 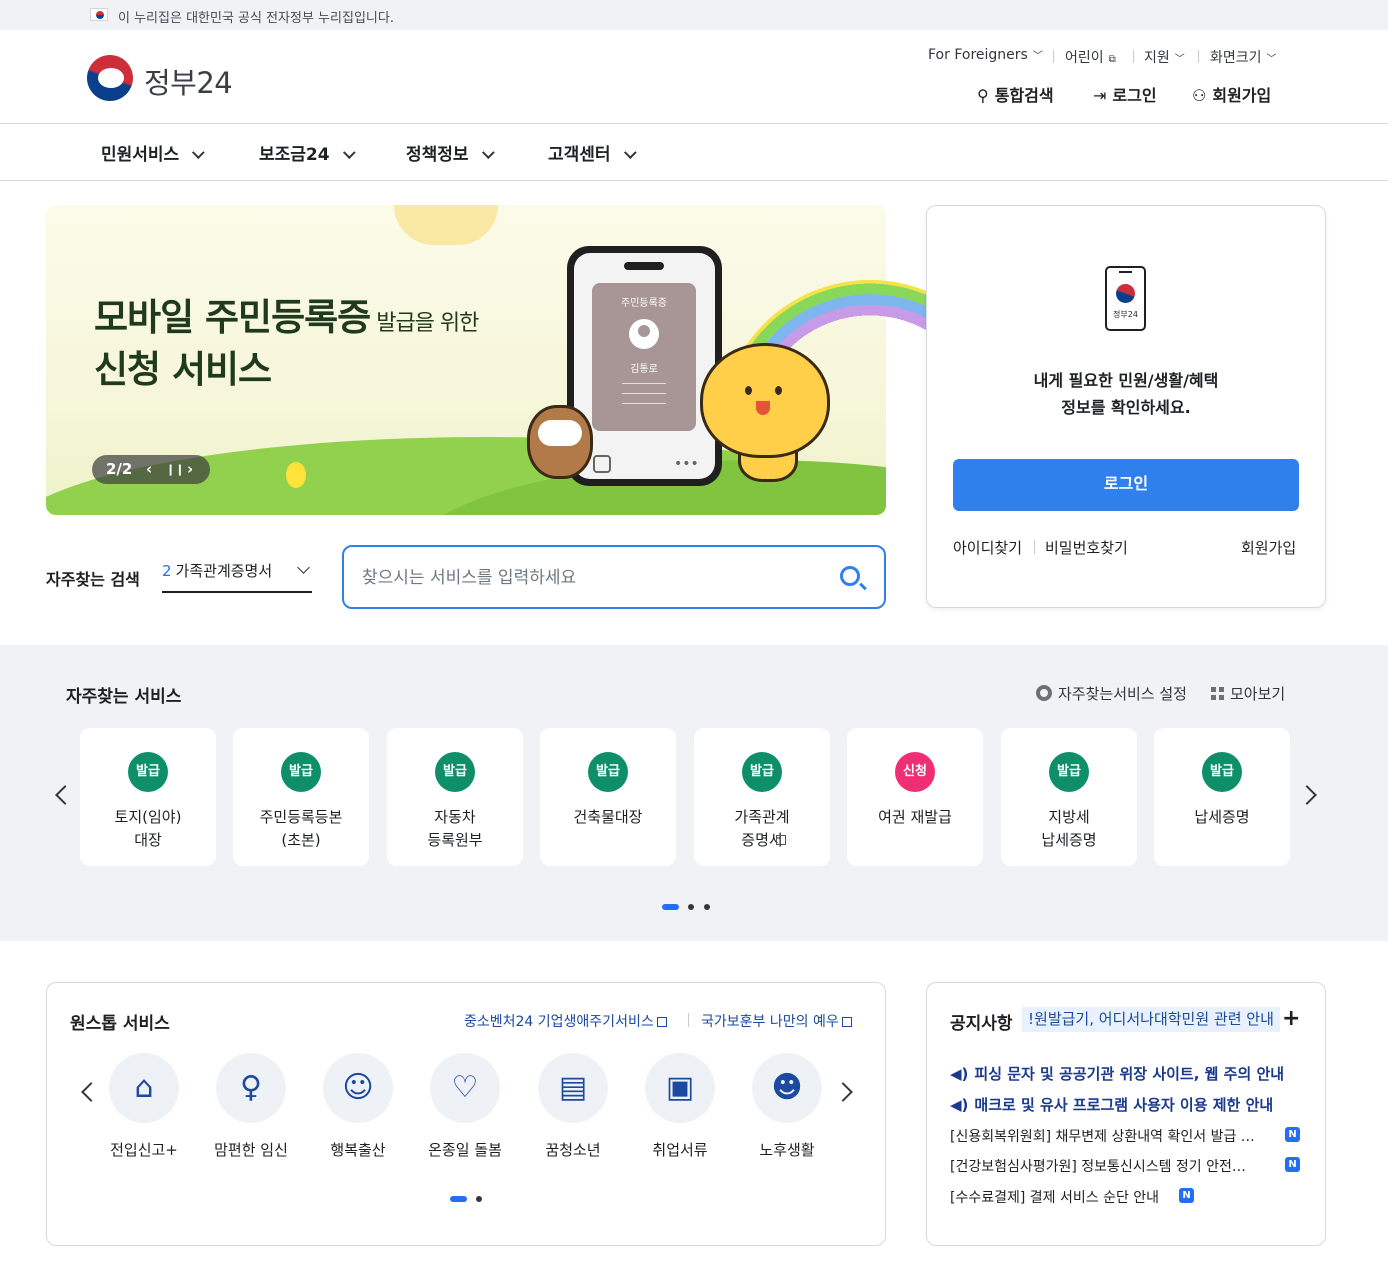 What do you see at coordinates (1086, 547) in the screenshot?
I see `find-password-link: 비밀번호찾기` at bounding box center [1086, 547].